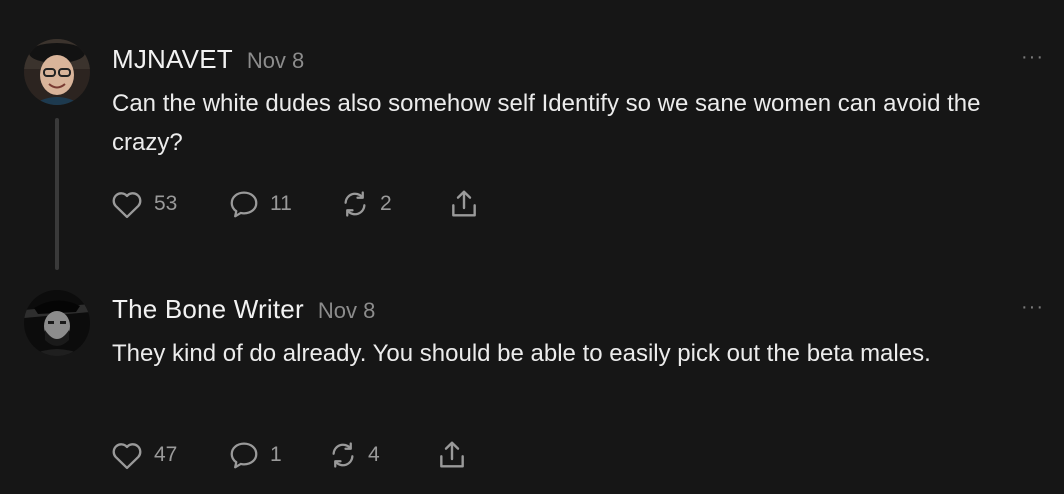  Describe the element at coordinates (57, 194) in the screenshot. I see `thread-line` at that location.